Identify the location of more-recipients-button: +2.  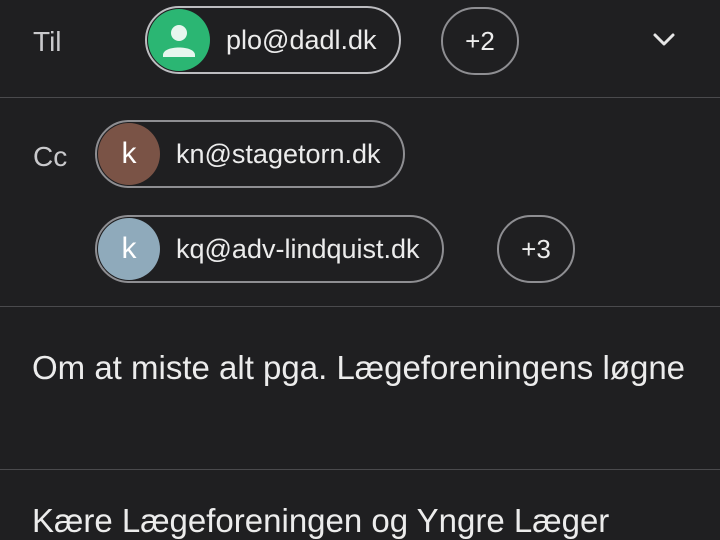
(480, 41).